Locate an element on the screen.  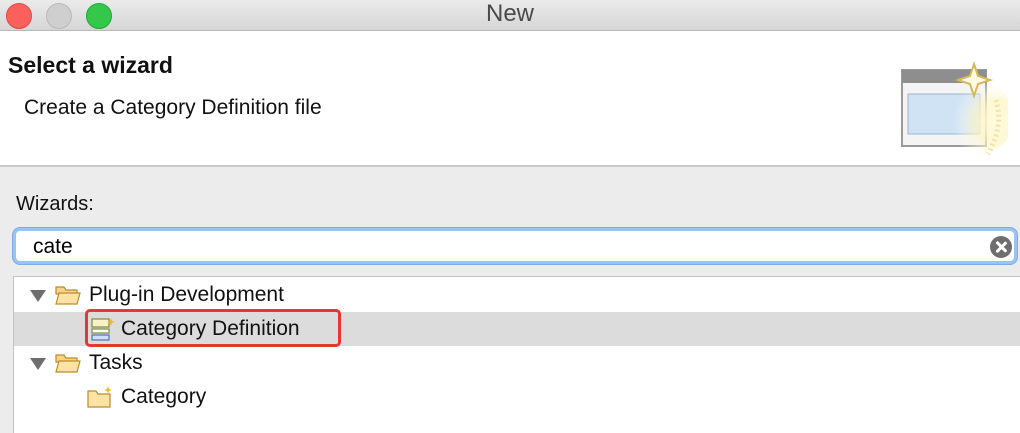
wizard-filter-input is located at coordinates (503, 247).